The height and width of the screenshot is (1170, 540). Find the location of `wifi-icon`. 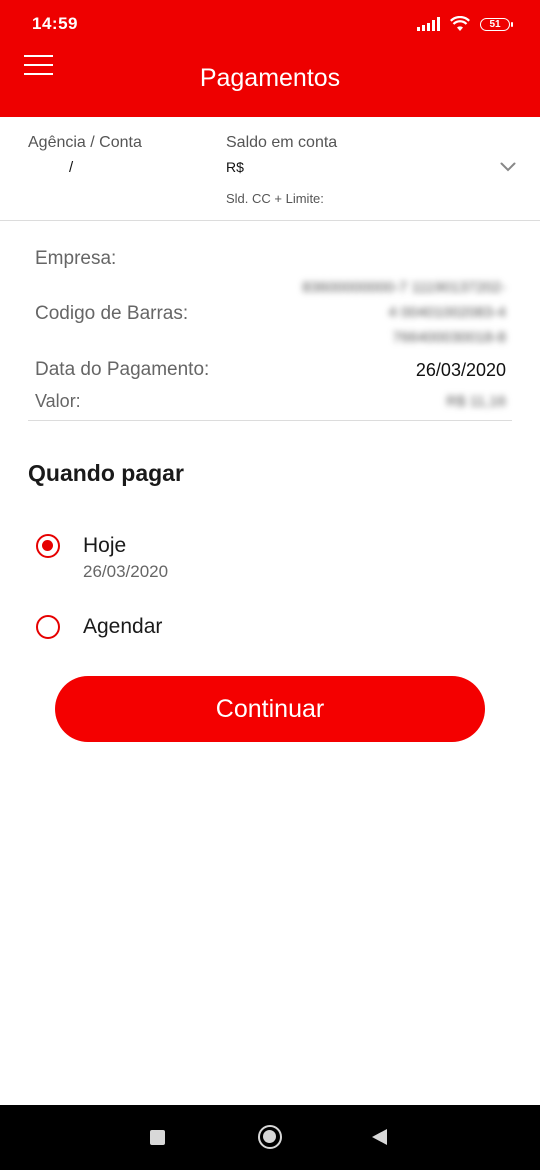

wifi-icon is located at coordinates (460, 24).